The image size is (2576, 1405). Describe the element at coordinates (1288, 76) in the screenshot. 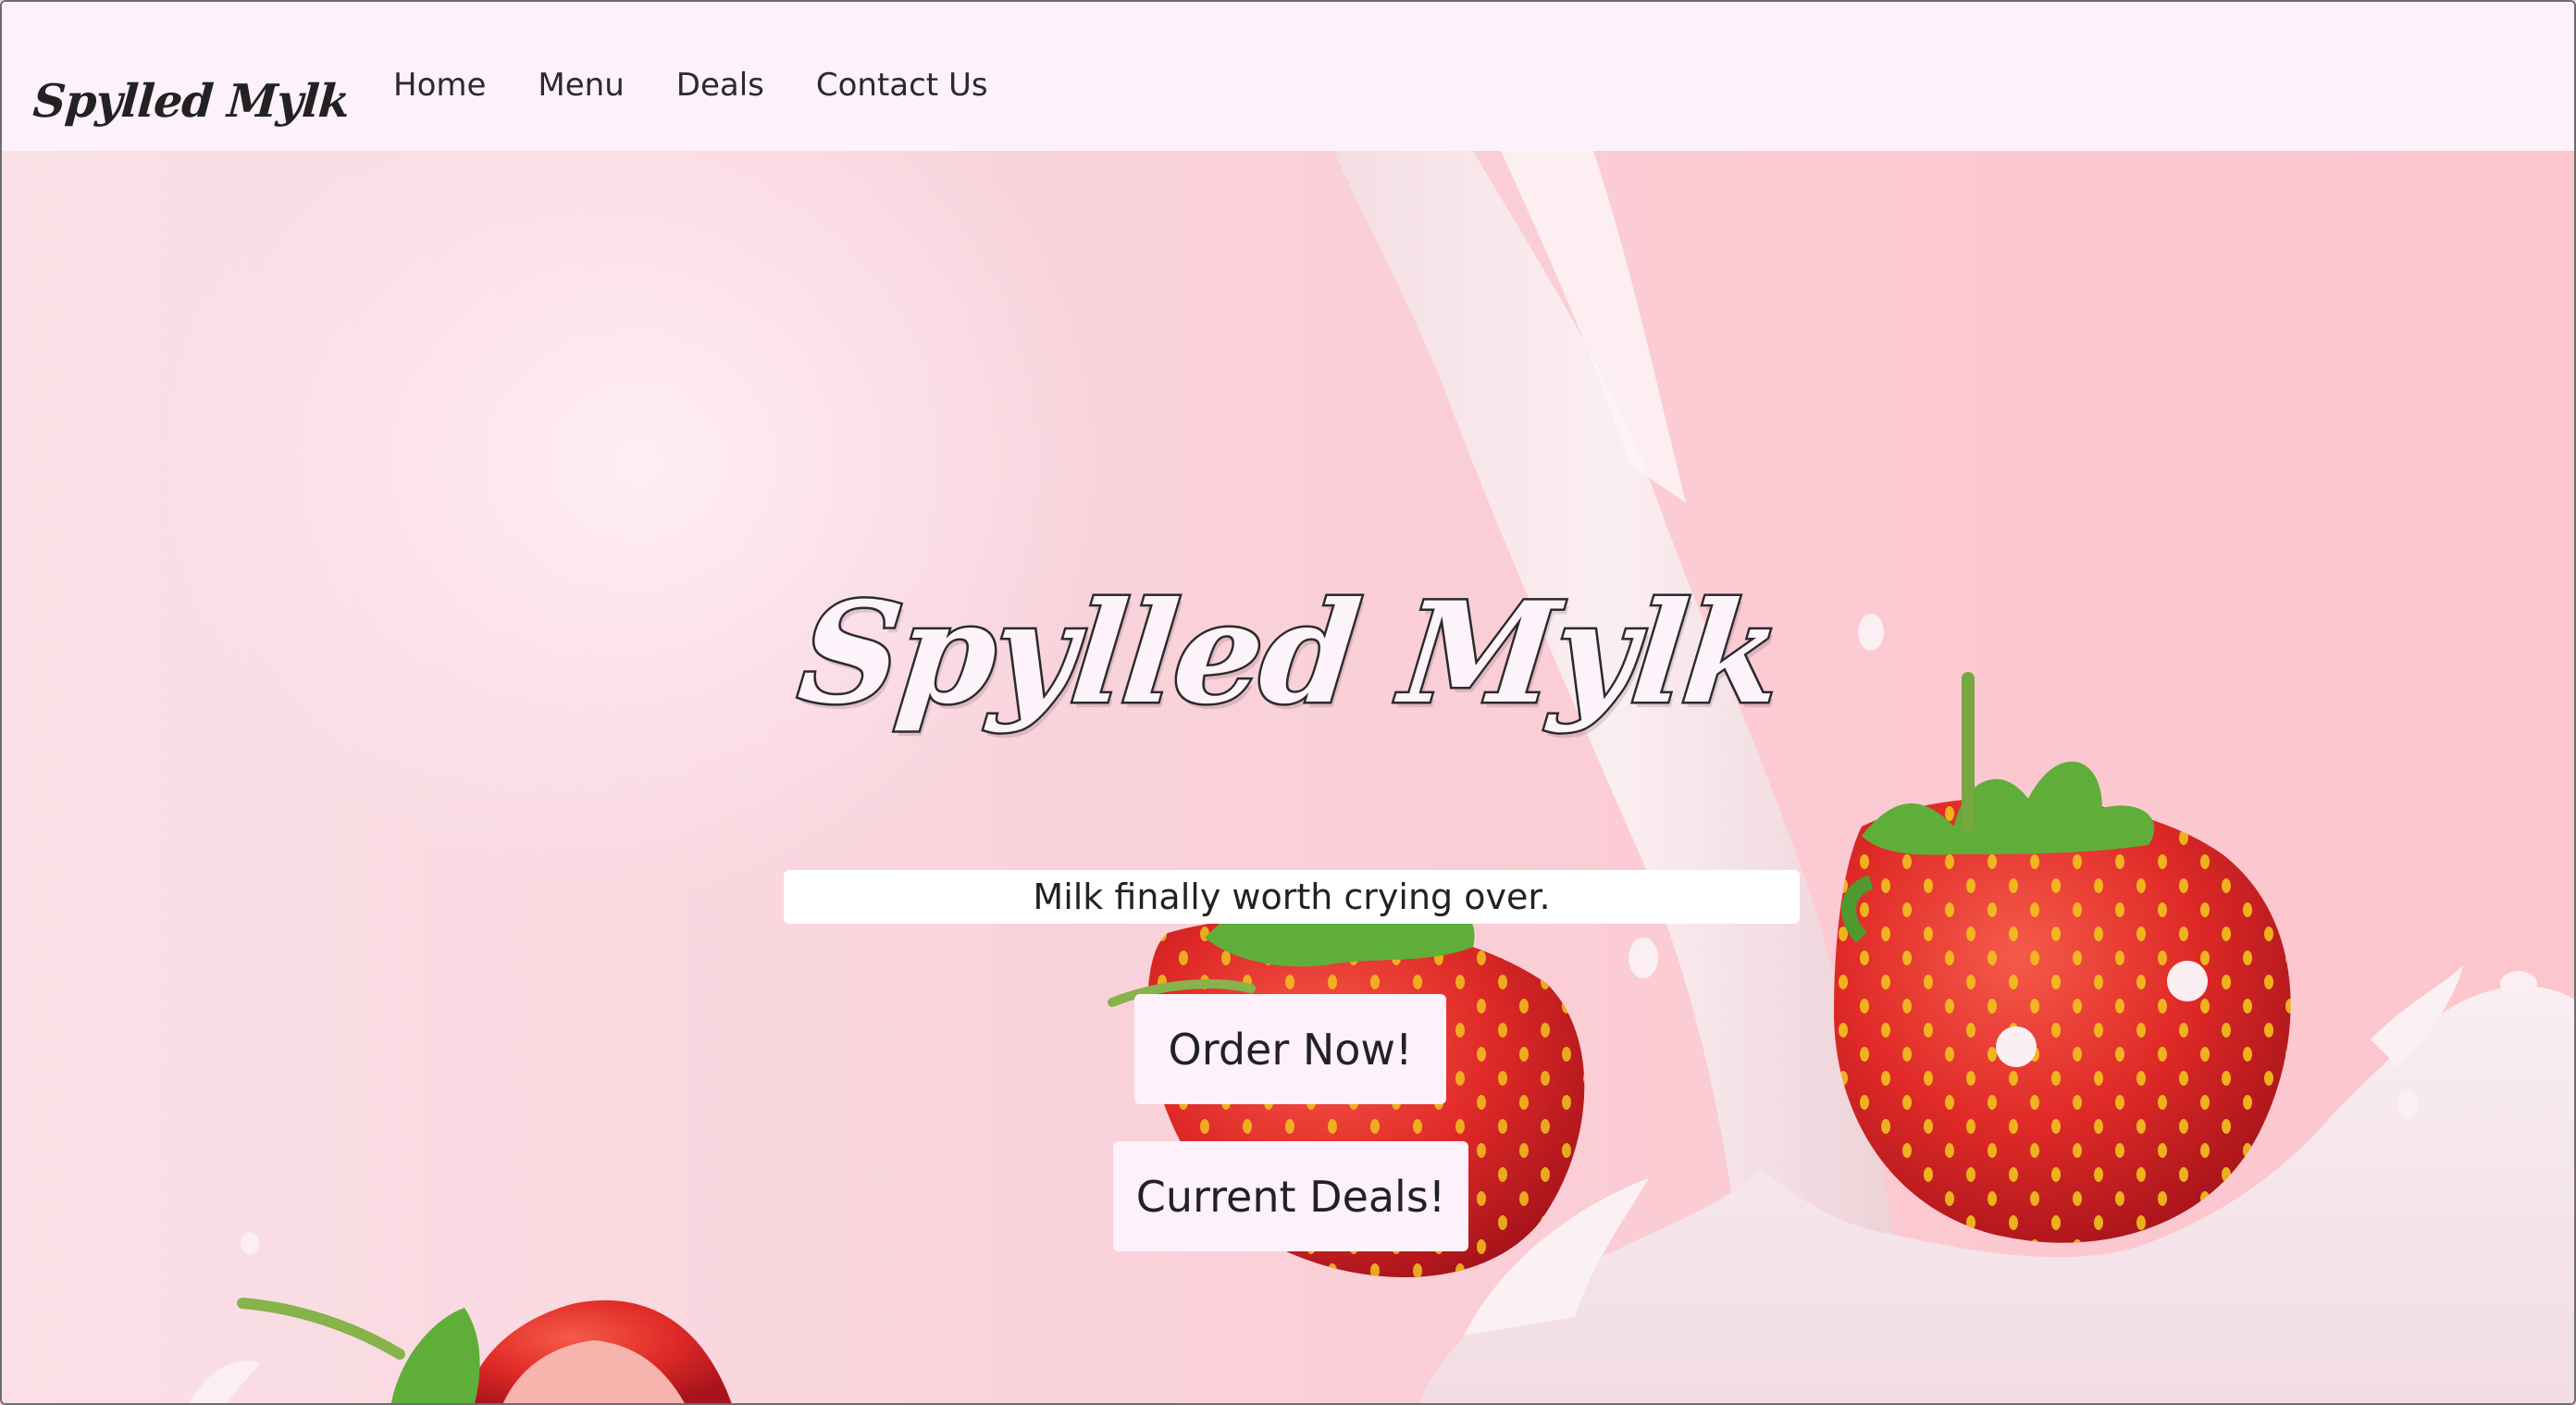

I see `top-navbar: Spylled Mylk Home Menu Deals Contact Us` at that location.